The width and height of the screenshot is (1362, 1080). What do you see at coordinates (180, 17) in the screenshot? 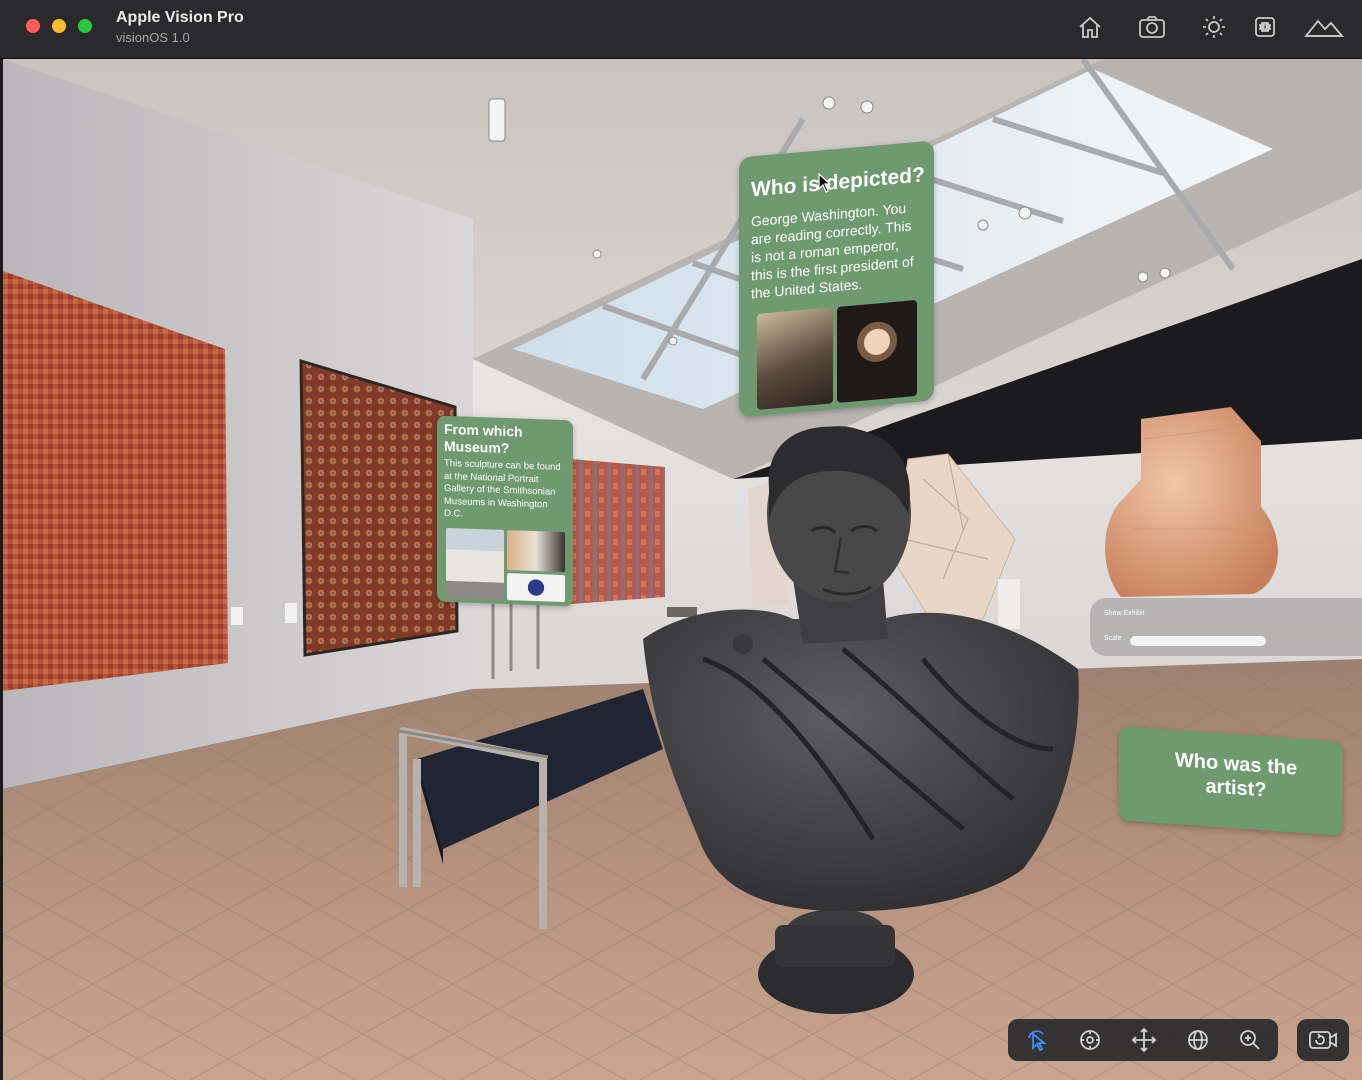
I see `app-title: Apple Vision Pro` at bounding box center [180, 17].